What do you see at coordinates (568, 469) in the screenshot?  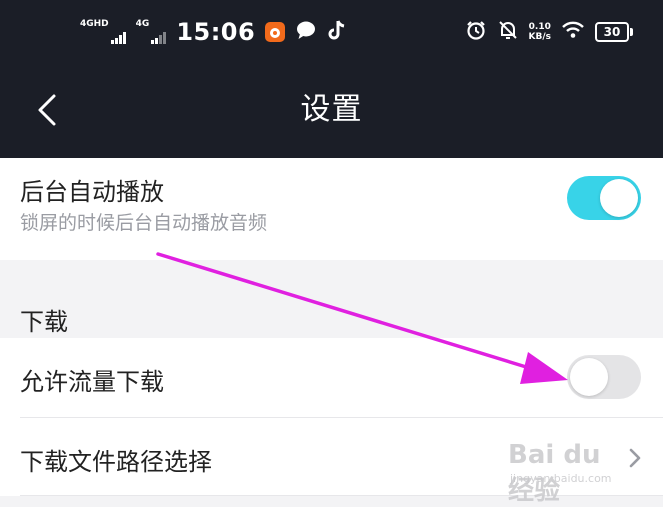 I see `baidu-jingyan-watermark: Bai du 经验 jingyan.baidu.com` at bounding box center [568, 469].